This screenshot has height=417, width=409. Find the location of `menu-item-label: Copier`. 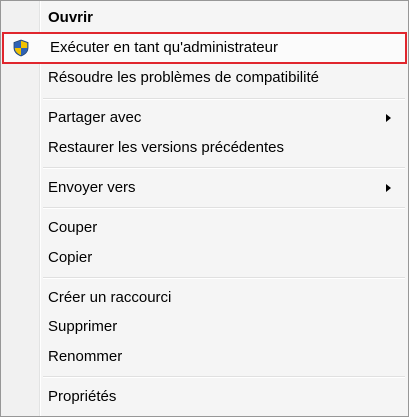

menu-item-label: Copier is located at coordinates (70, 257).